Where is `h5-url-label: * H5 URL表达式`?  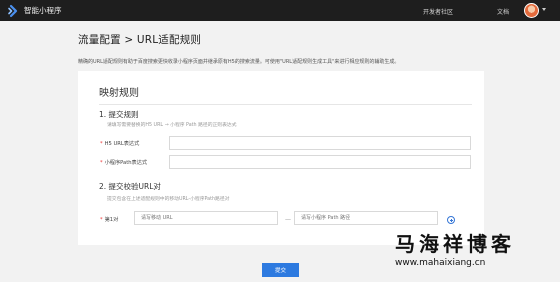
h5-url-label: * H5 URL表达式 is located at coordinates (120, 144).